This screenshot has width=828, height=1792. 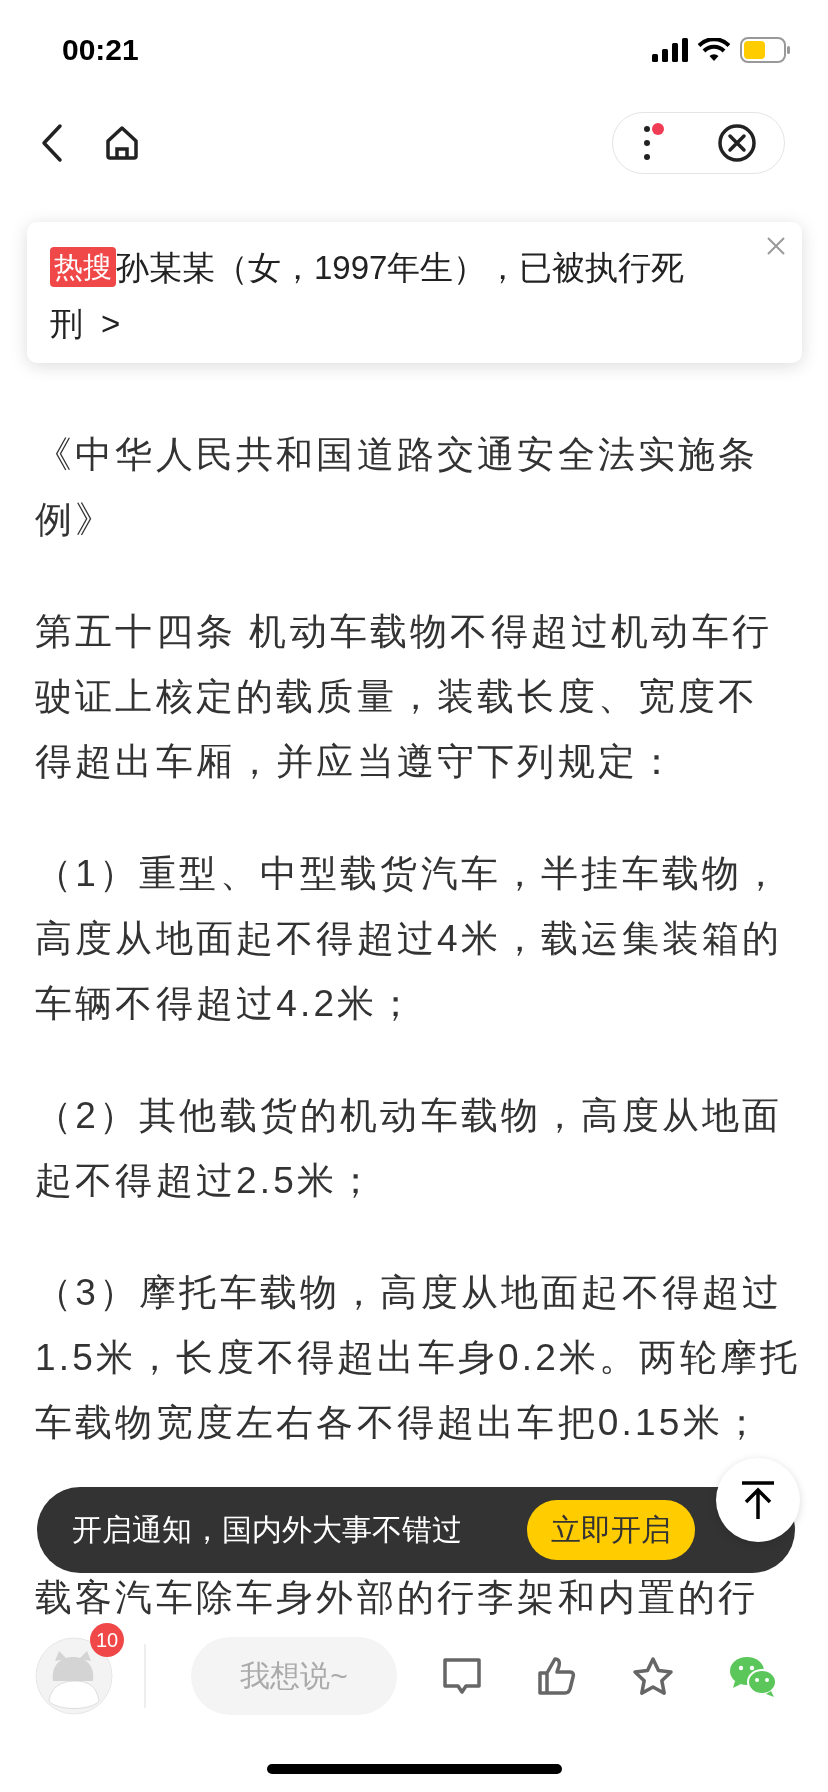 I want to click on home-icon, so click(x=122, y=142).